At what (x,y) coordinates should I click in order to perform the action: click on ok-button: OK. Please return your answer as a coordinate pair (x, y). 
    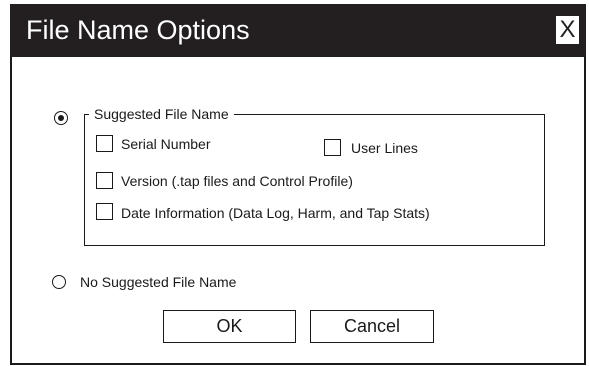
    Looking at the image, I should click on (229, 326).